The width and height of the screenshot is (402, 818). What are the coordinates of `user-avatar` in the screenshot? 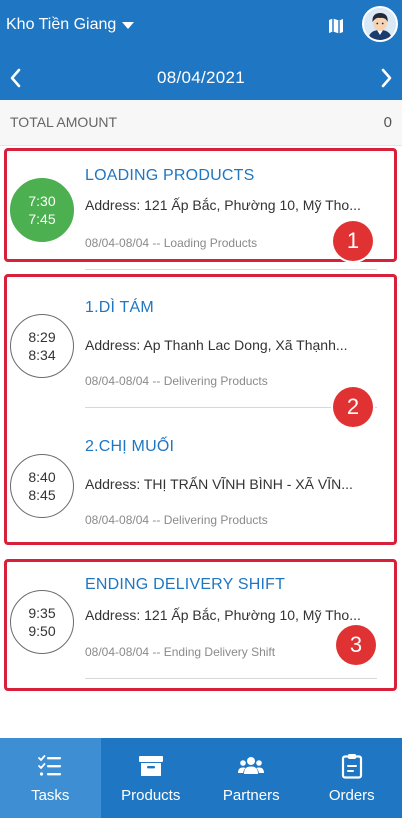 It's located at (380, 24).